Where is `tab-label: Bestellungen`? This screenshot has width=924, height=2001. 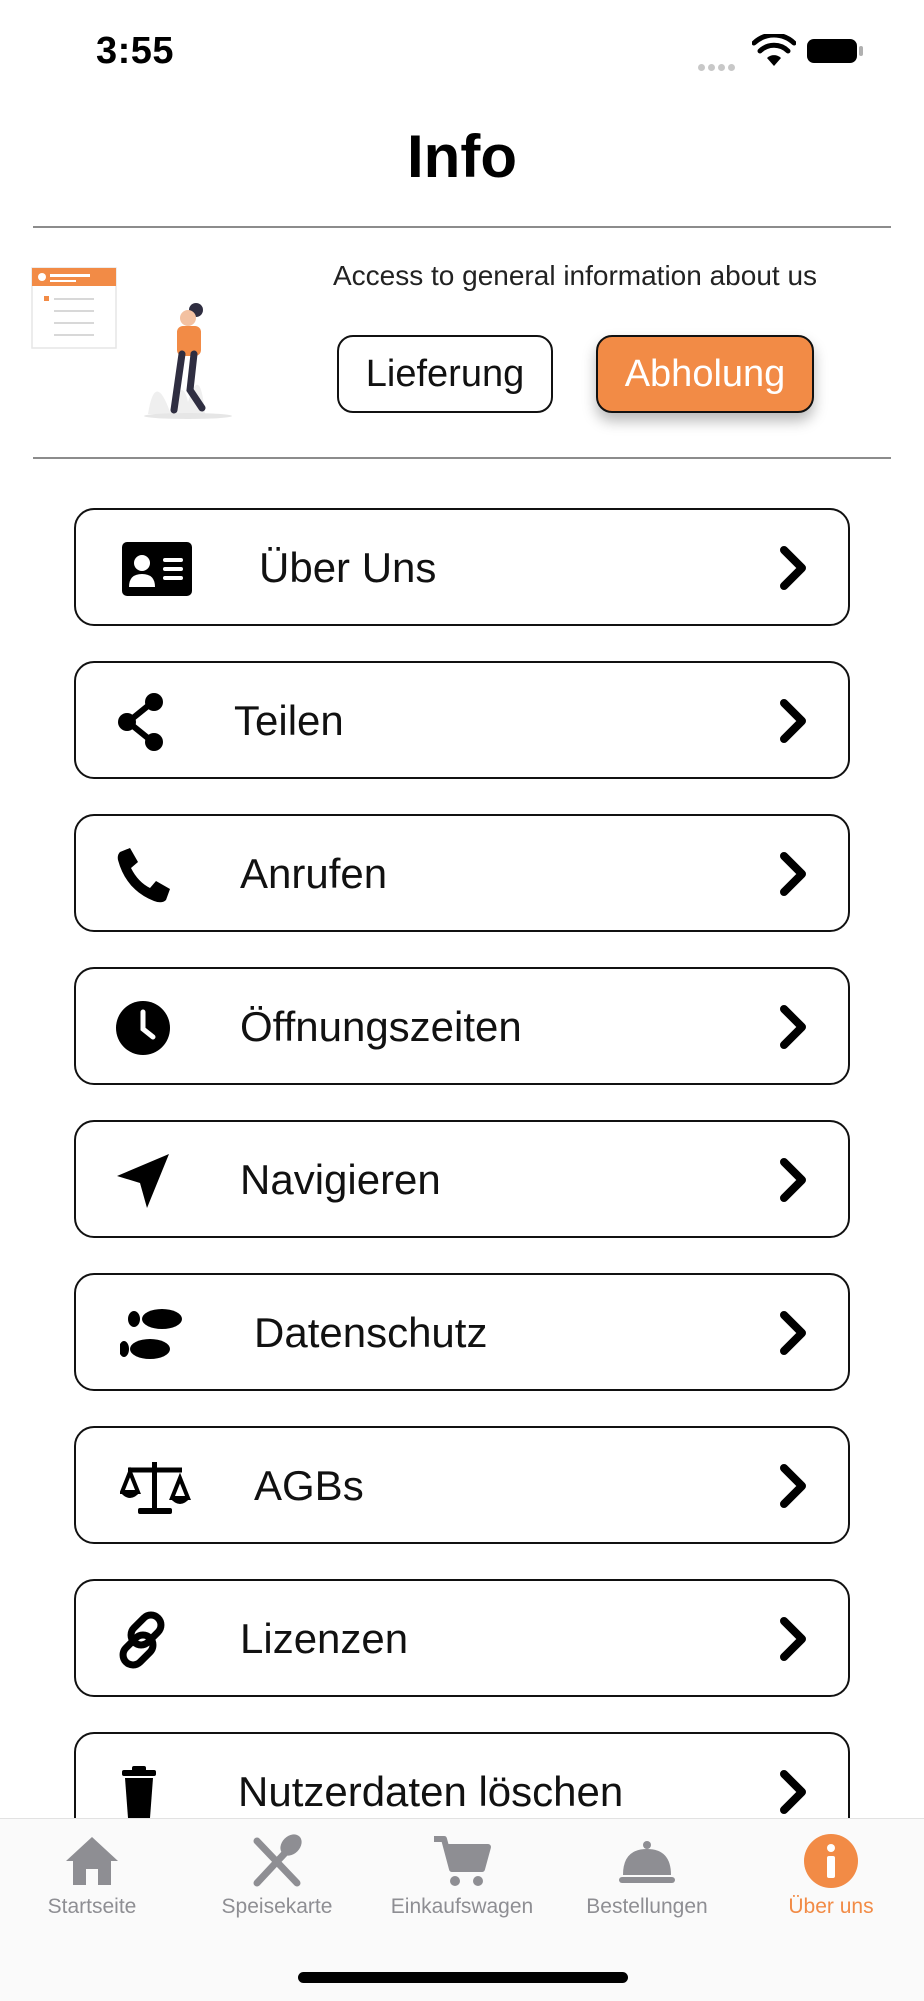
tab-label: Bestellungen is located at coordinates (647, 1906).